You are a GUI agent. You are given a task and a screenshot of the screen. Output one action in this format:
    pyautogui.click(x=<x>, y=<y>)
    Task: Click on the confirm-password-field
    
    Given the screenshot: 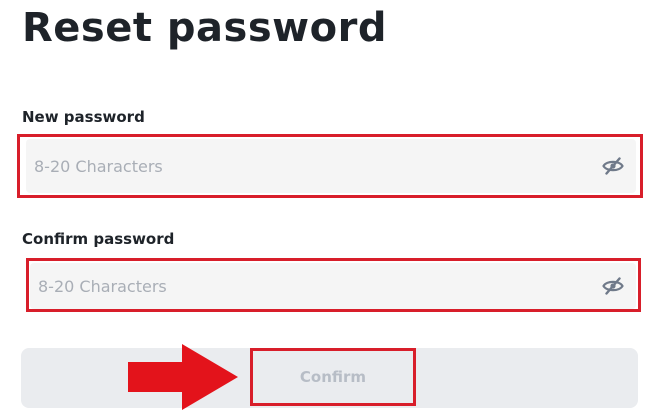 What is the action you would take?
    pyautogui.click(x=333, y=286)
    